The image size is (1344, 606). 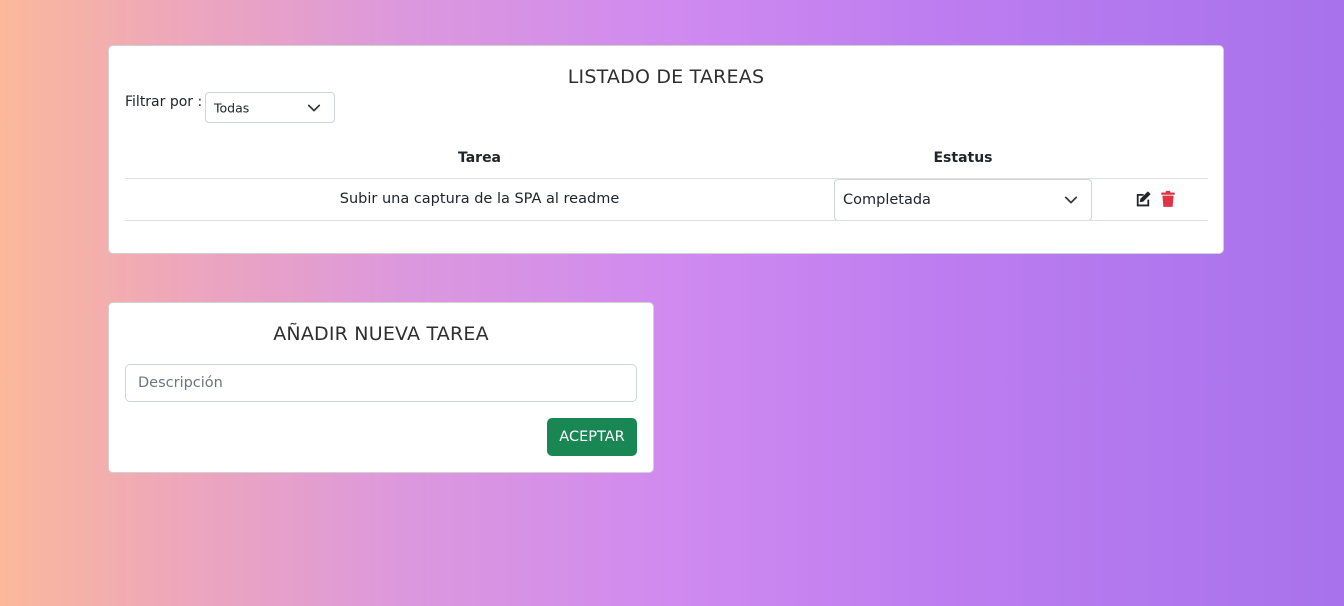 What do you see at coordinates (666, 220) in the screenshot?
I see `table-divider` at bounding box center [666, 220].